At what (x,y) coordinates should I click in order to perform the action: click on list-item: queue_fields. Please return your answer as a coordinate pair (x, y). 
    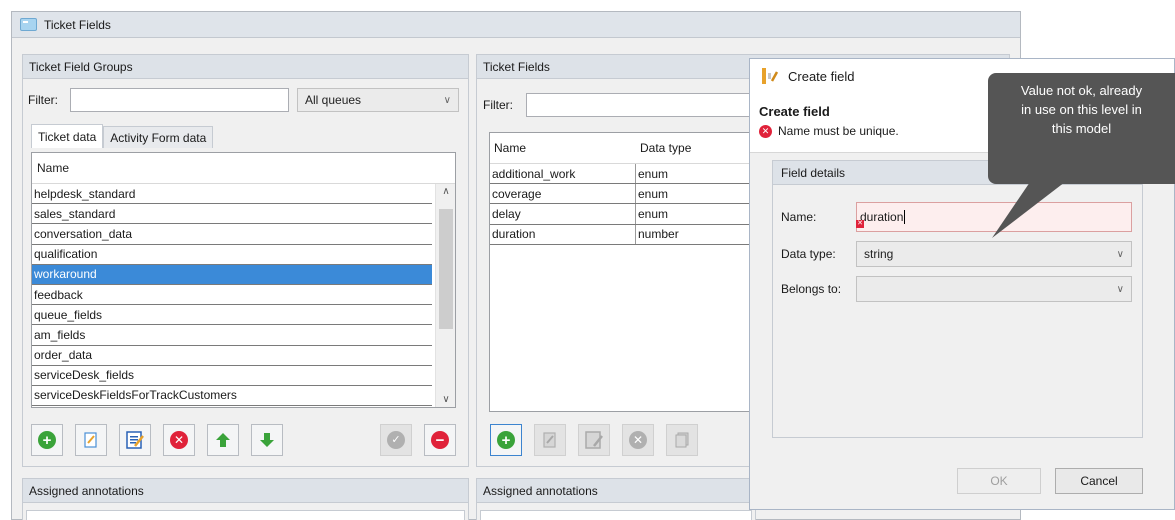
    Looking at the image, I should click on (232, 315).